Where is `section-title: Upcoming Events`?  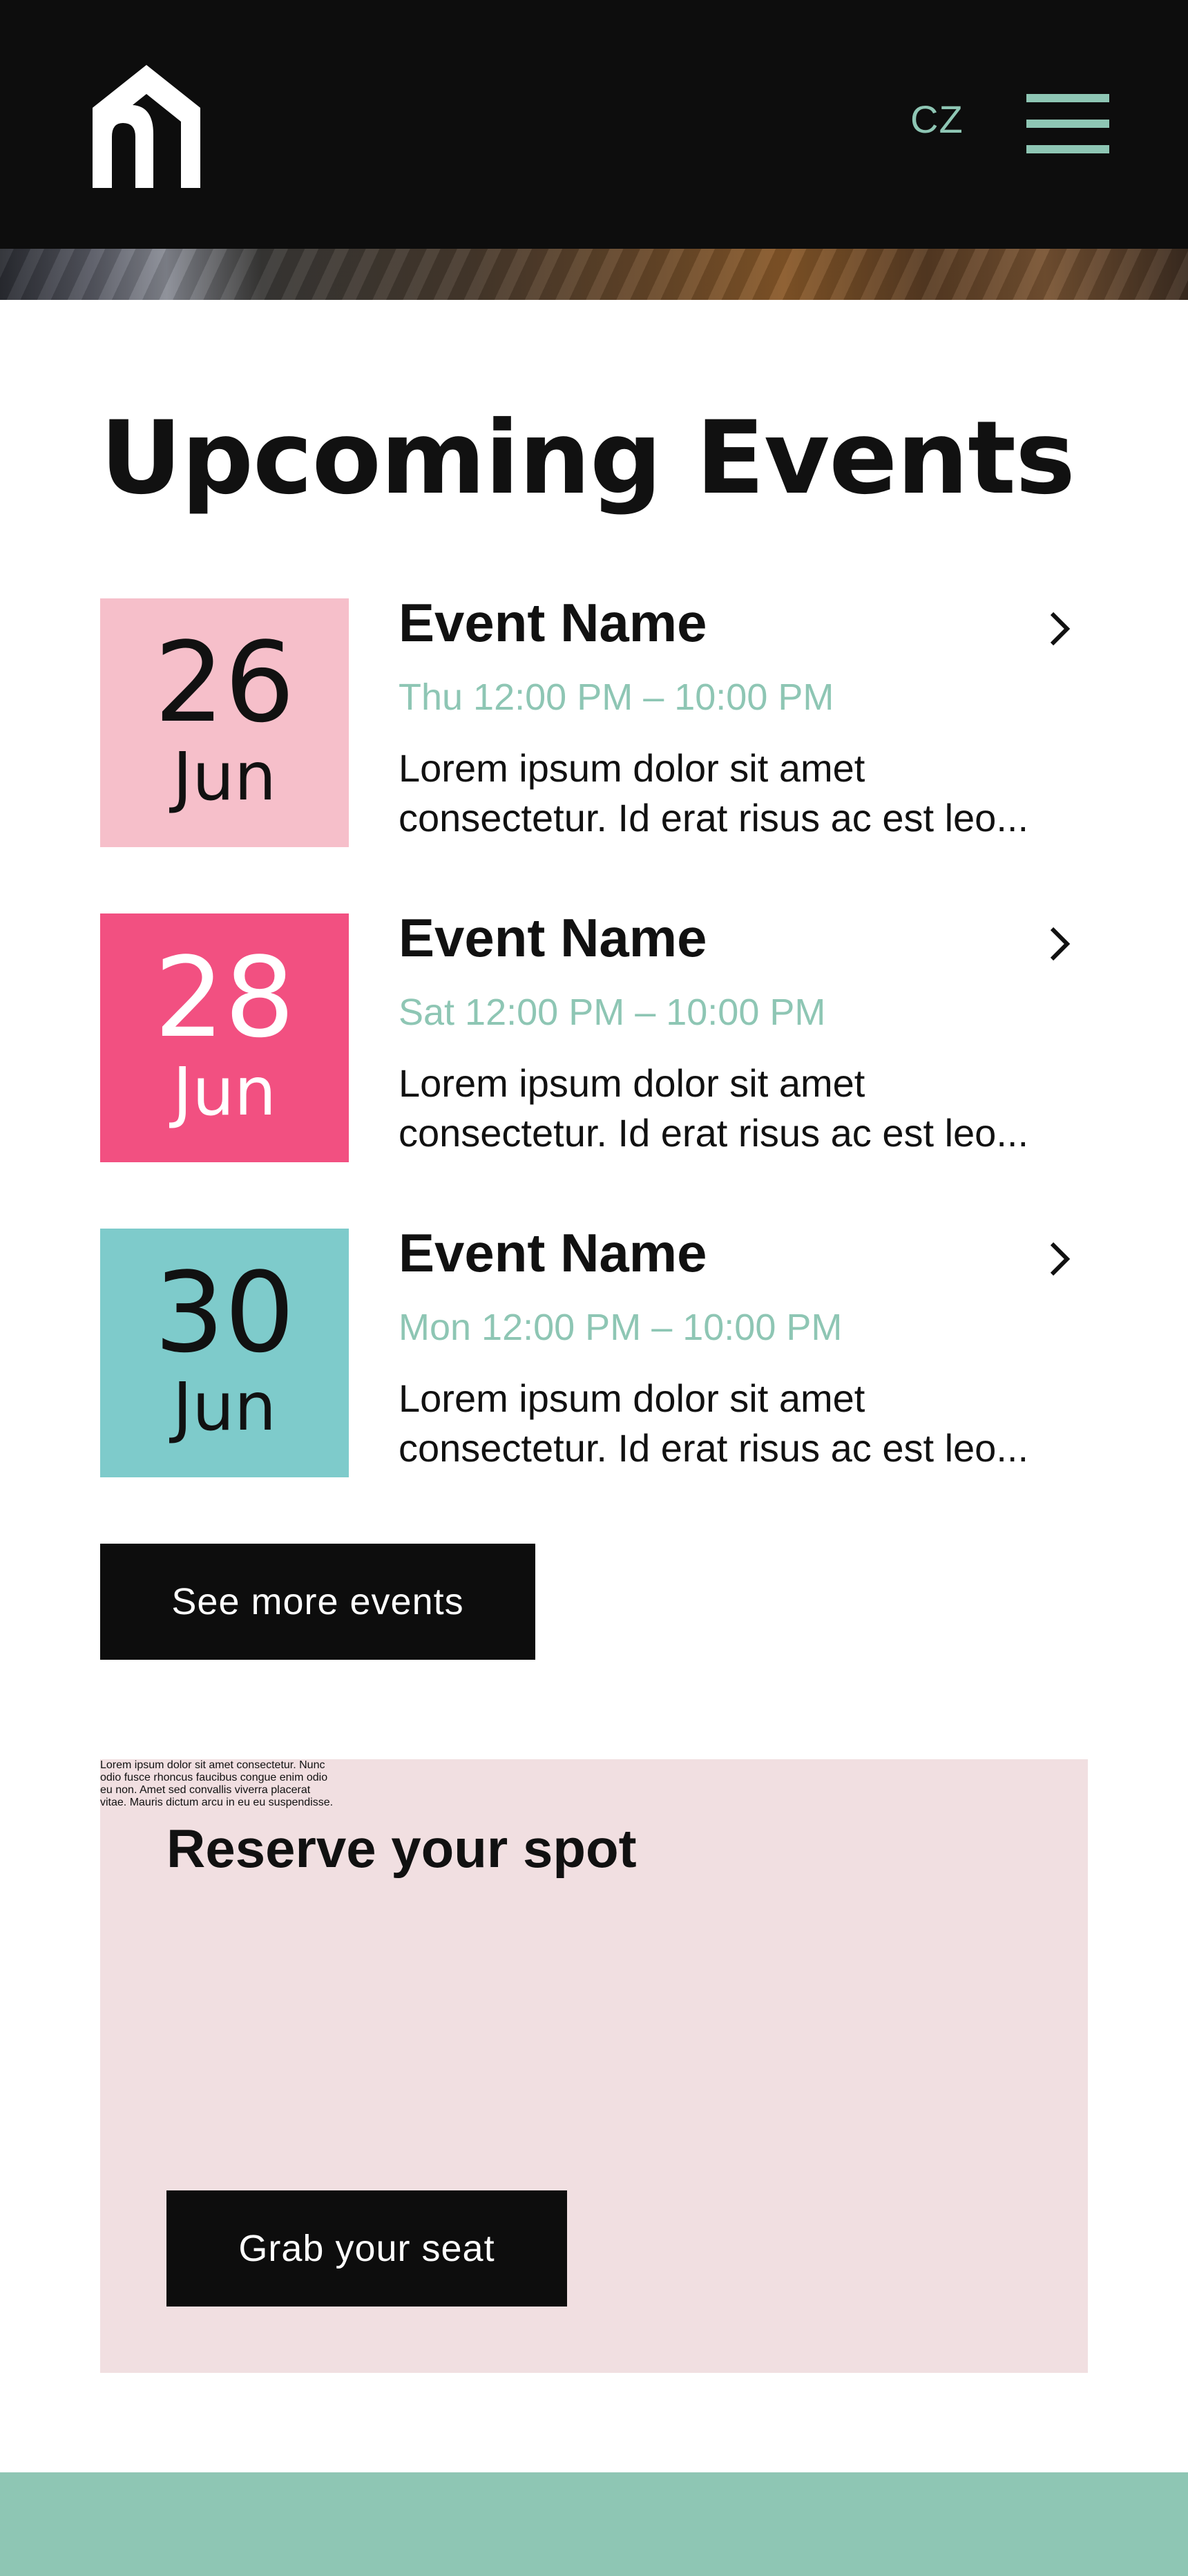 section-title: Upcoming Events is located at coordinates (587, 458).